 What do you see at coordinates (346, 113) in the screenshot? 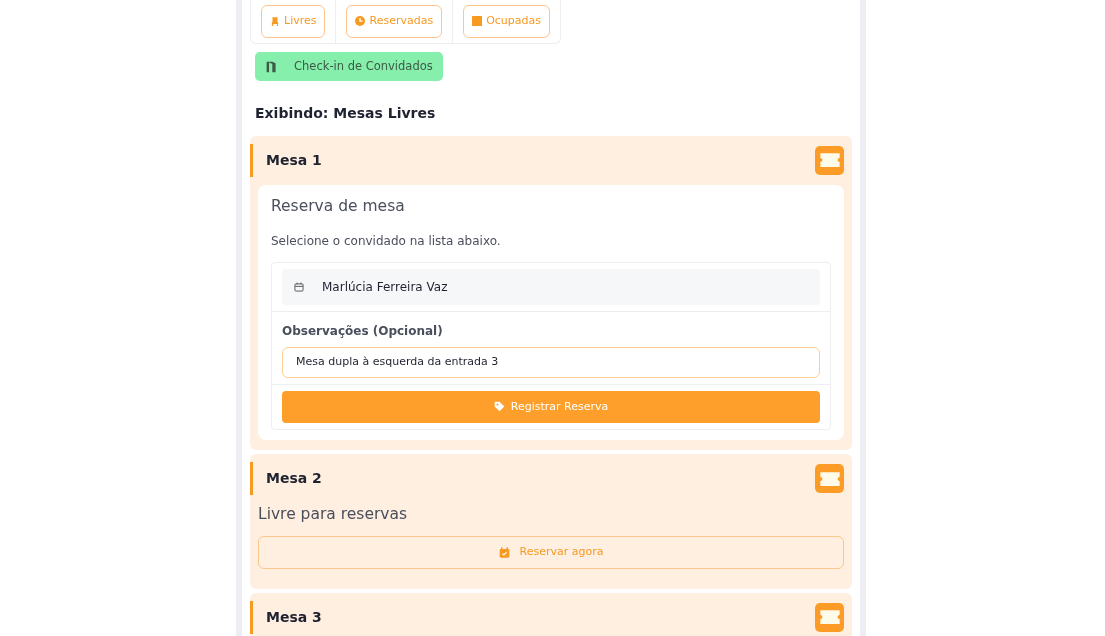
I see `section-heading: Exibindo: Mesas Livres` at bounding box center [346, 113].